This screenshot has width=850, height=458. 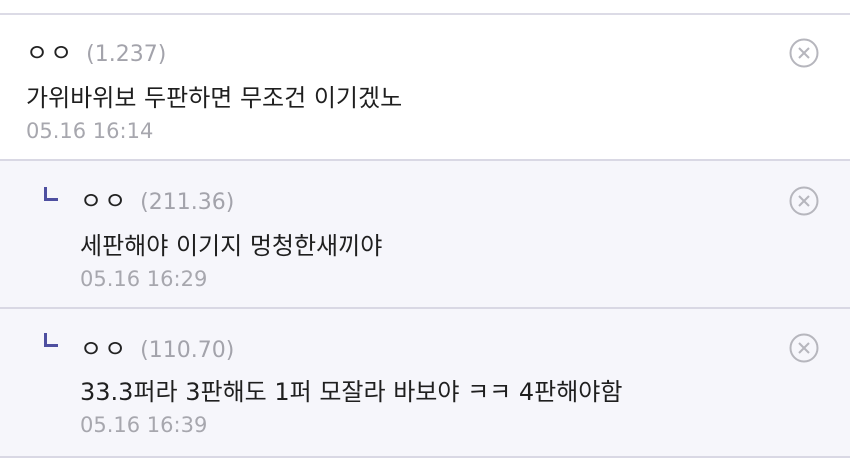 What do you see at coordinates (144, 279) in the screenshot?
I see `comment-date: 05.16 16:29` at bounding box center [144, 279].